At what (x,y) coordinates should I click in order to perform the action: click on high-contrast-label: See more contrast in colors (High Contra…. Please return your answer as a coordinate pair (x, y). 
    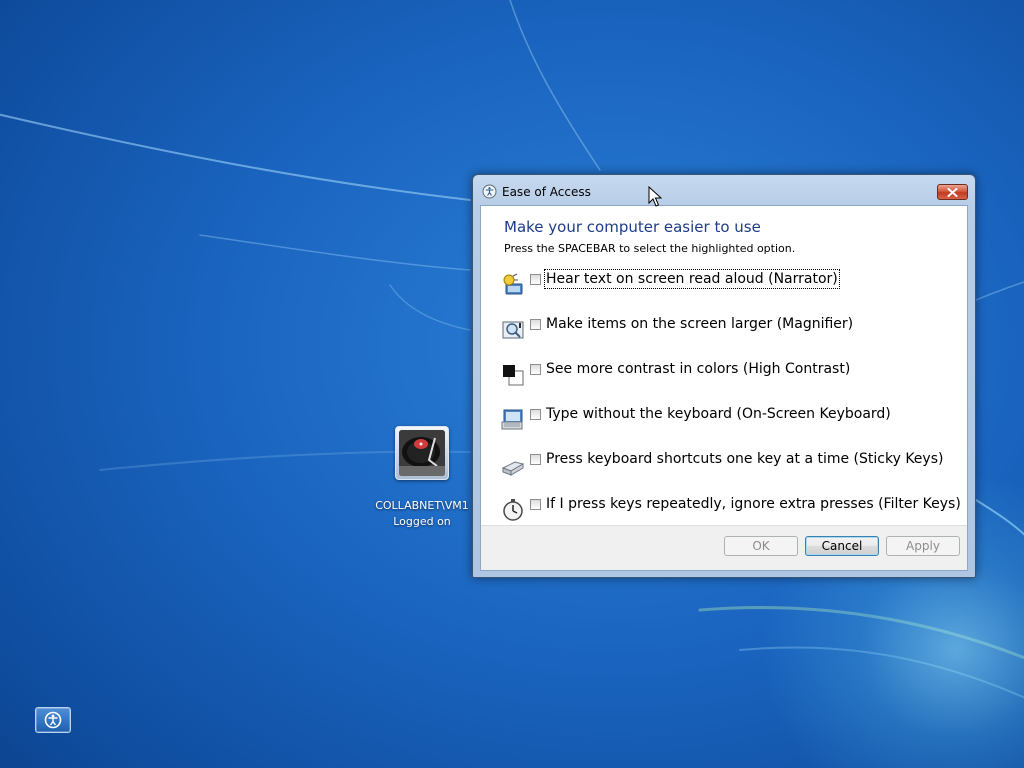
    Looking at the image, I should click on (698, 369).